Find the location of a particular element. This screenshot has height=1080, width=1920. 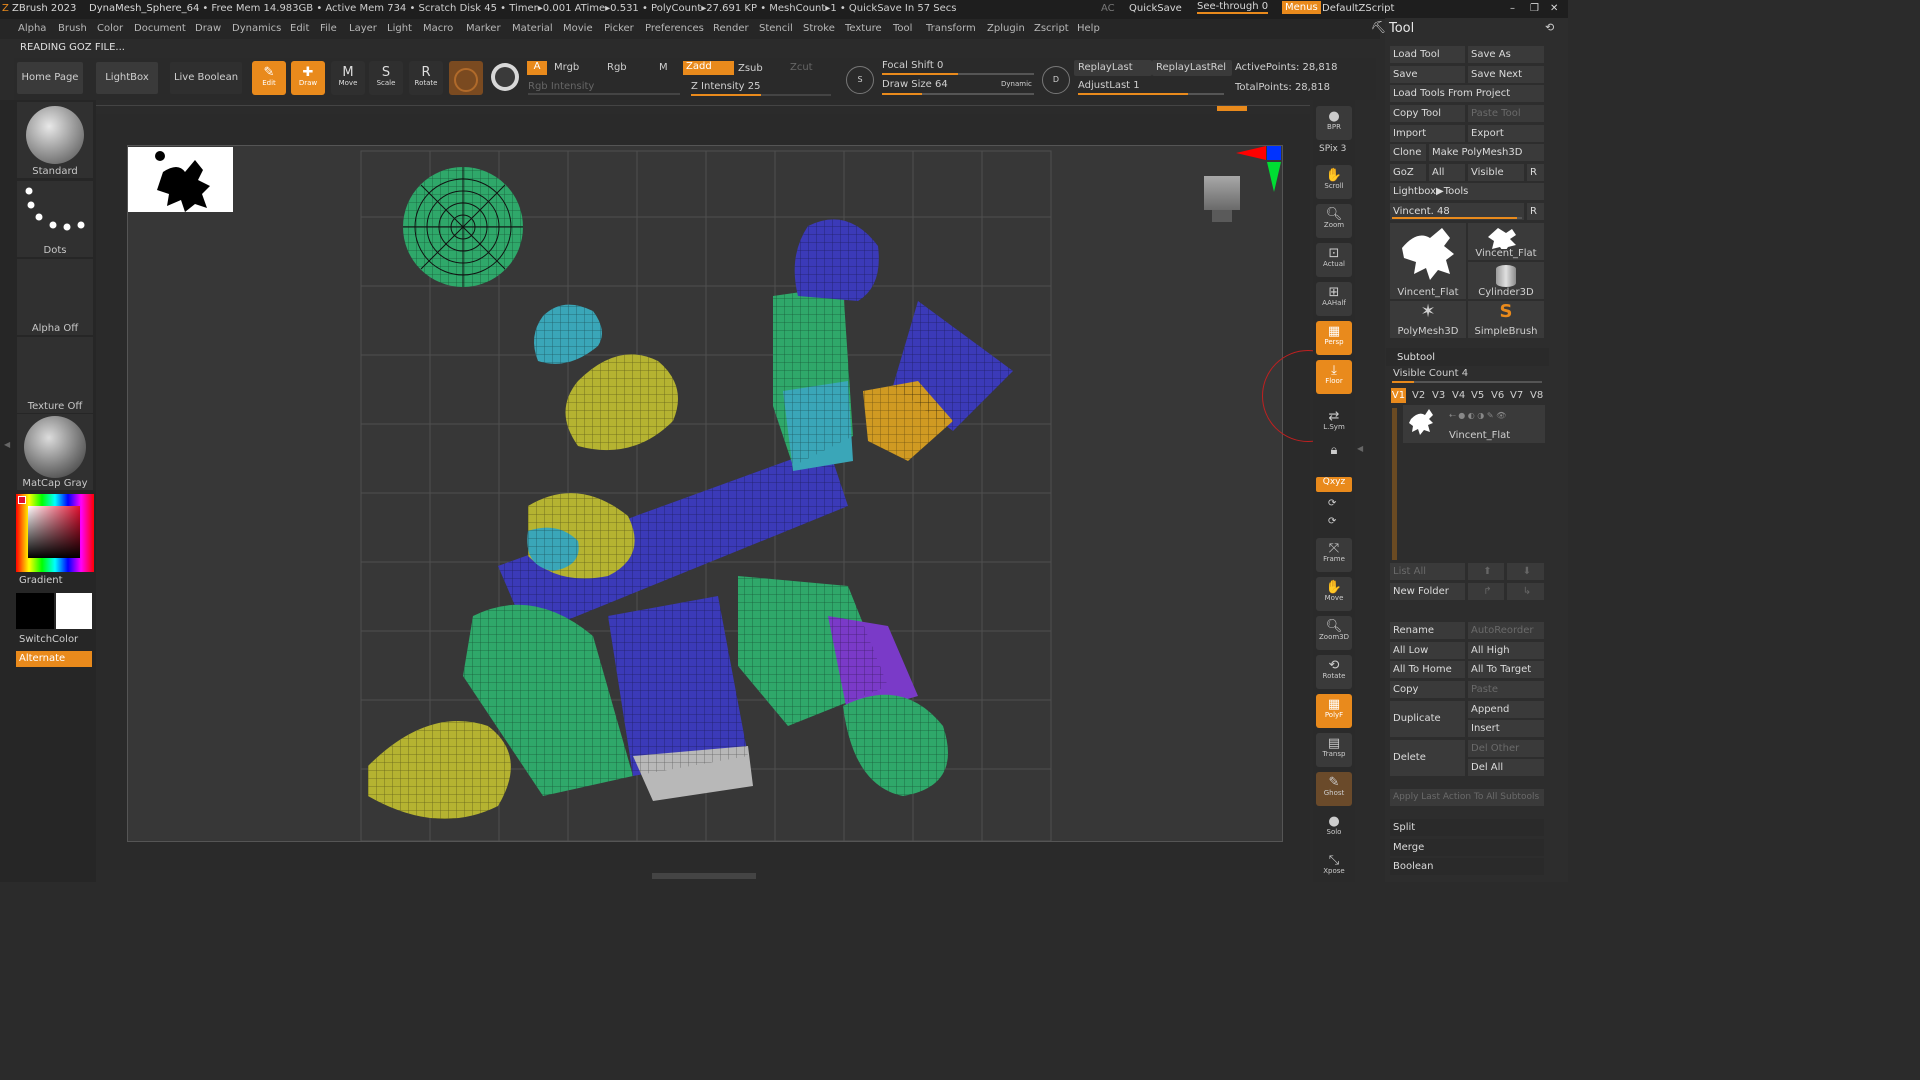

material-swatch is located at coordinates (466, 78).